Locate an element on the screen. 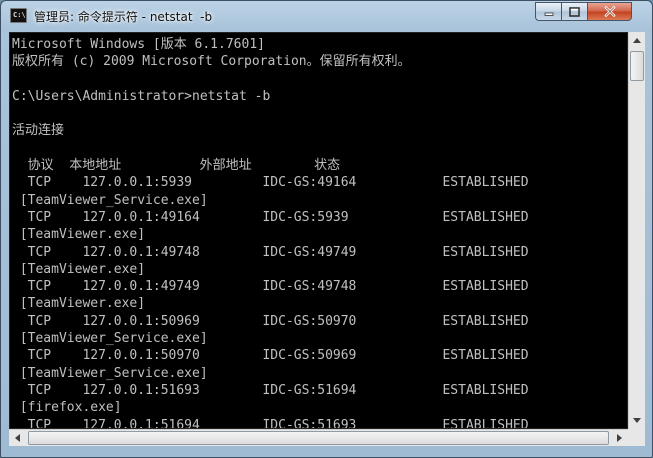 This screenshot has height=458, width=653. console-line: 协议 本地地址 外部地址 状态 is located at coordinates (176, 166).